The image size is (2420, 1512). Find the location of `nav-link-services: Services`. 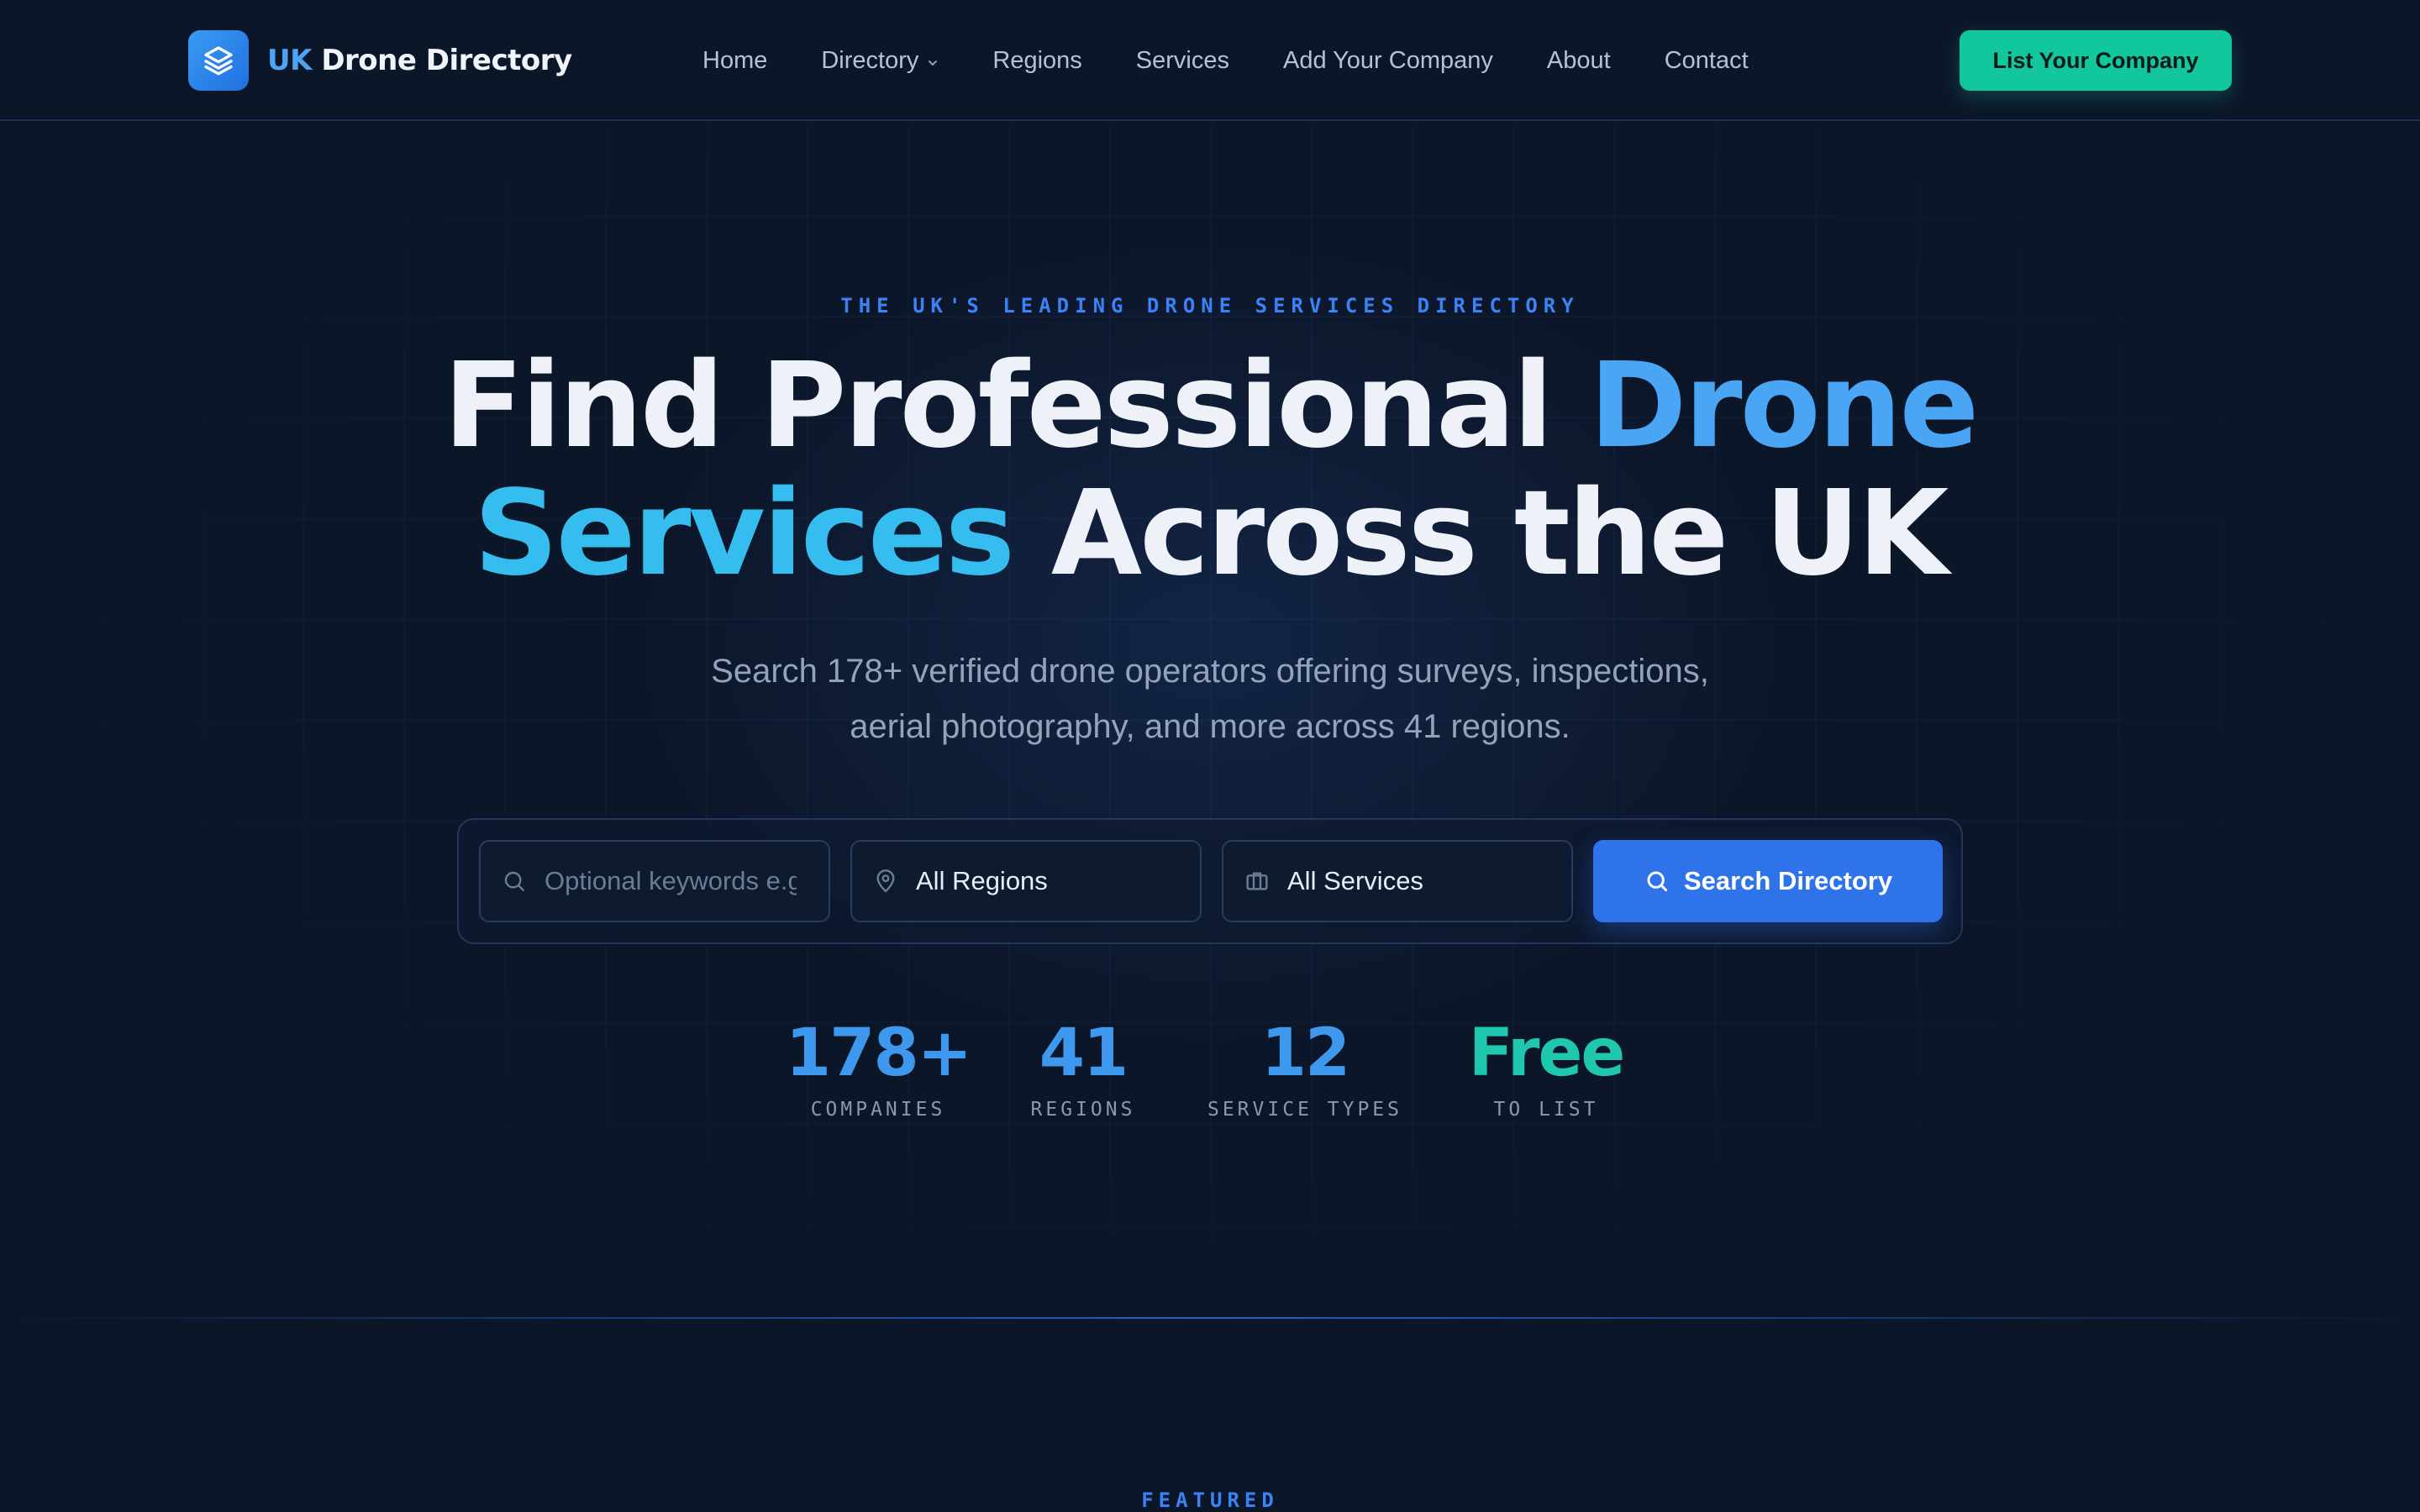

nav-link-services: Services is located at coordinates (1182, 61).